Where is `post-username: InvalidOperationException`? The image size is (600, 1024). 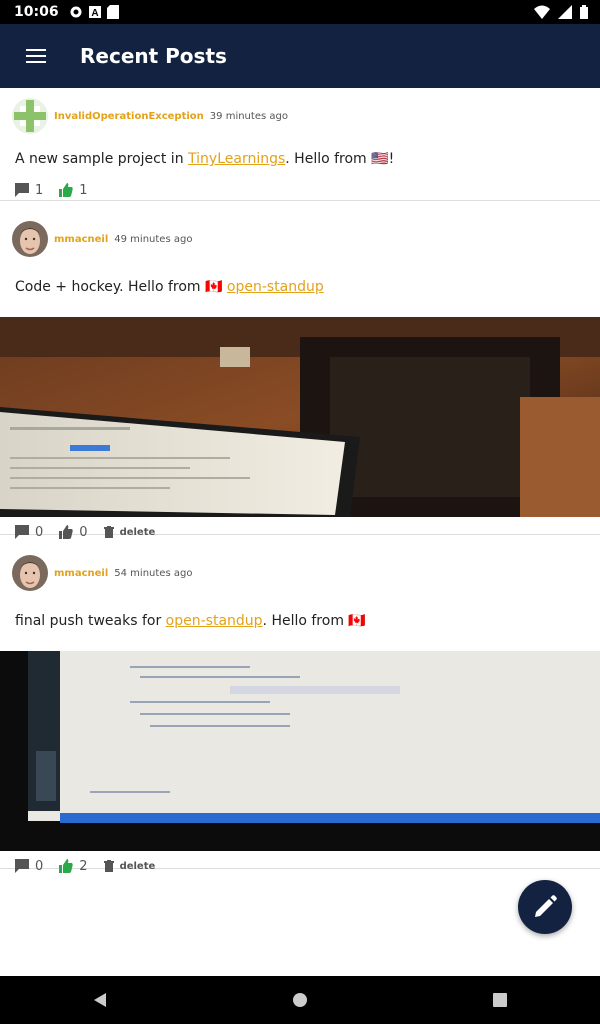
post-username: InvalidOperationException is located at coordinates (129, 116).